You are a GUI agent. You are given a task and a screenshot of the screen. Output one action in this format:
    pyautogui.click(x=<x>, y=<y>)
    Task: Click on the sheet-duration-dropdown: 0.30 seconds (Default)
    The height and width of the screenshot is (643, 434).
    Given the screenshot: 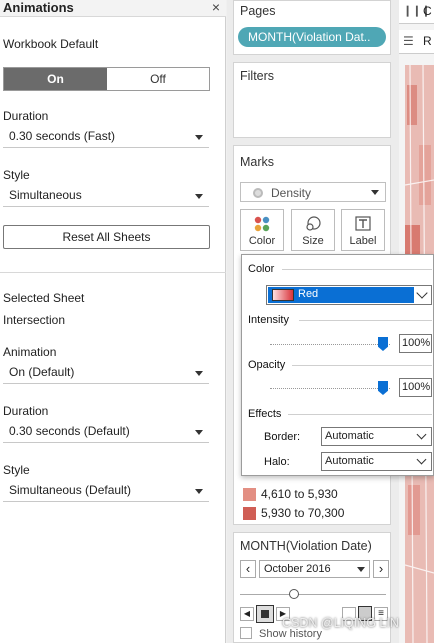 What is the action you would take?
    pyautogui.click(x=106, y=432)
    